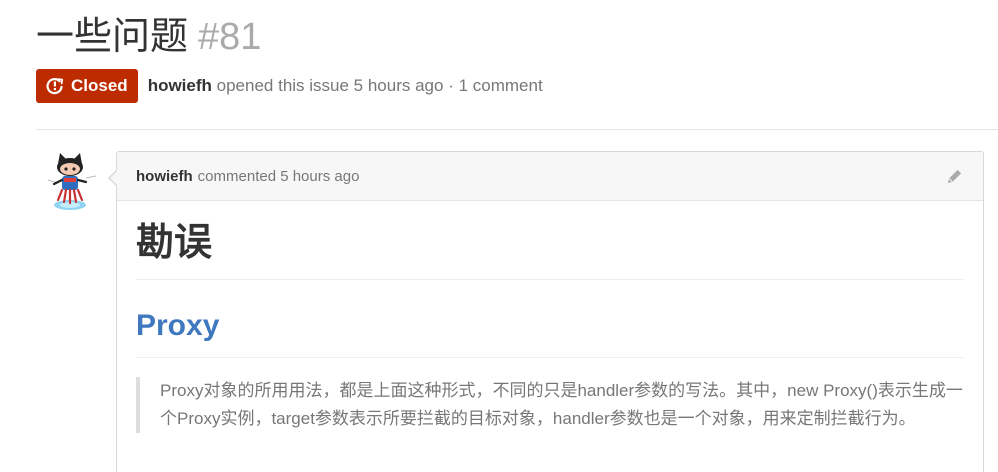 This screenshot has height=472, width=998. Describe the element at coordinates (164, 176) in the screenshot. I see `comment-author-link: howiefh` at that location.